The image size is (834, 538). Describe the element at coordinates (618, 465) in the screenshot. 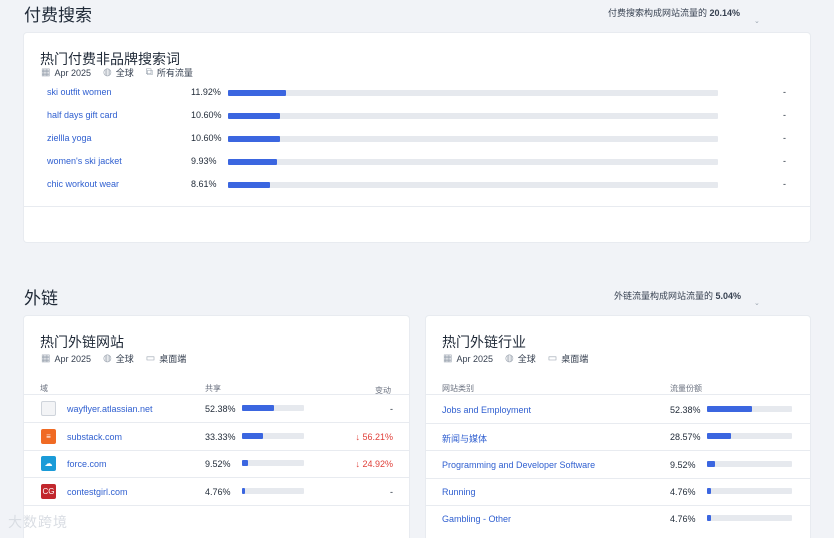

I see `outlink-industry-row: Programming and Developer Software 9.52%` at that location.